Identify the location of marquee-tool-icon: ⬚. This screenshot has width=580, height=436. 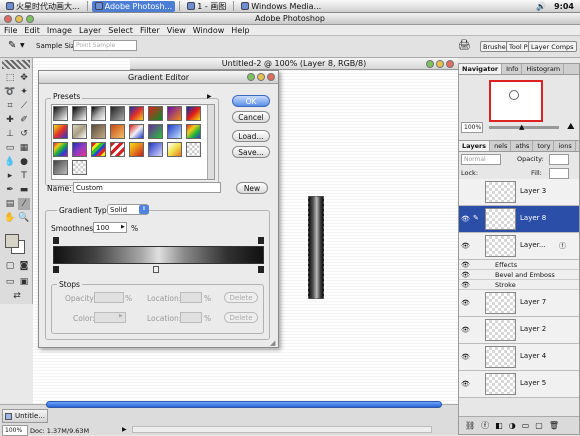
(10, 78).